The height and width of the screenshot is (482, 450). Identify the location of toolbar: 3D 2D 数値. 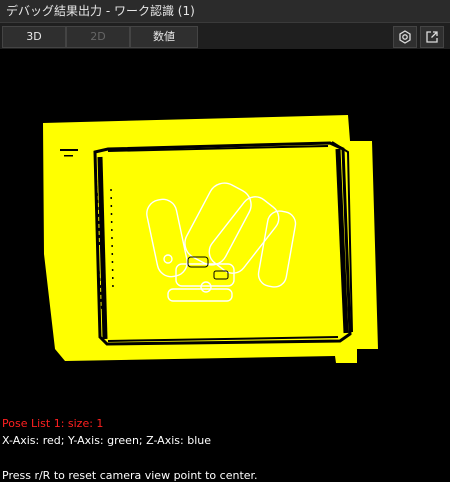
(225, 35).